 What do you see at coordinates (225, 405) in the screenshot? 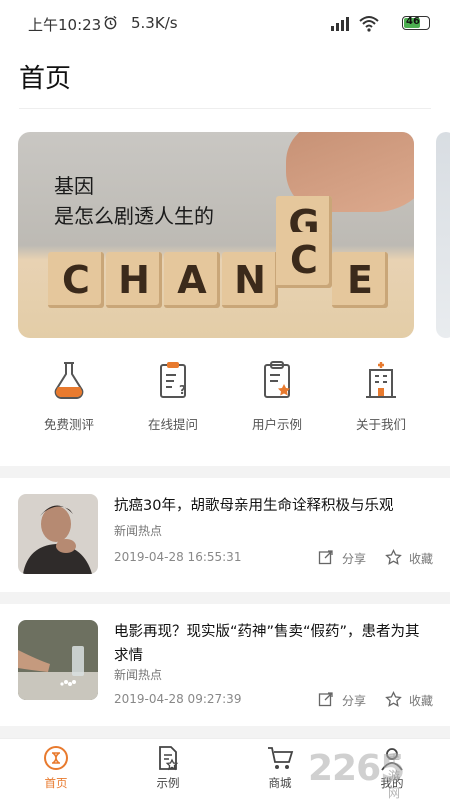
I see `quick-actions: 免费测评 ? 在线提问 用户示例 关于我们` at bounding box center [225, 405].